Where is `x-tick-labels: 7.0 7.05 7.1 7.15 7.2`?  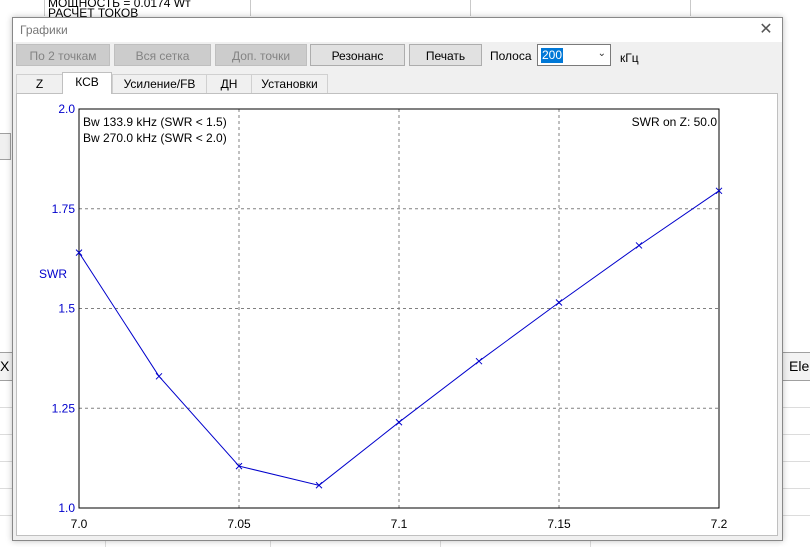
x-tick-labels: 7.0 7.05 7.1 7.15 7.2 is located at coordinates (399, 524).